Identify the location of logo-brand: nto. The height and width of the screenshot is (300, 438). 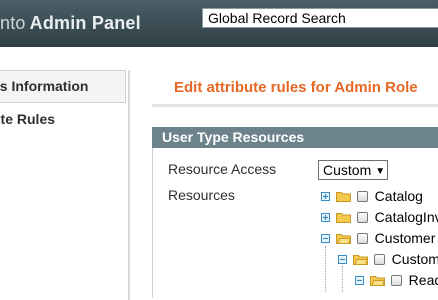
(13, 23).